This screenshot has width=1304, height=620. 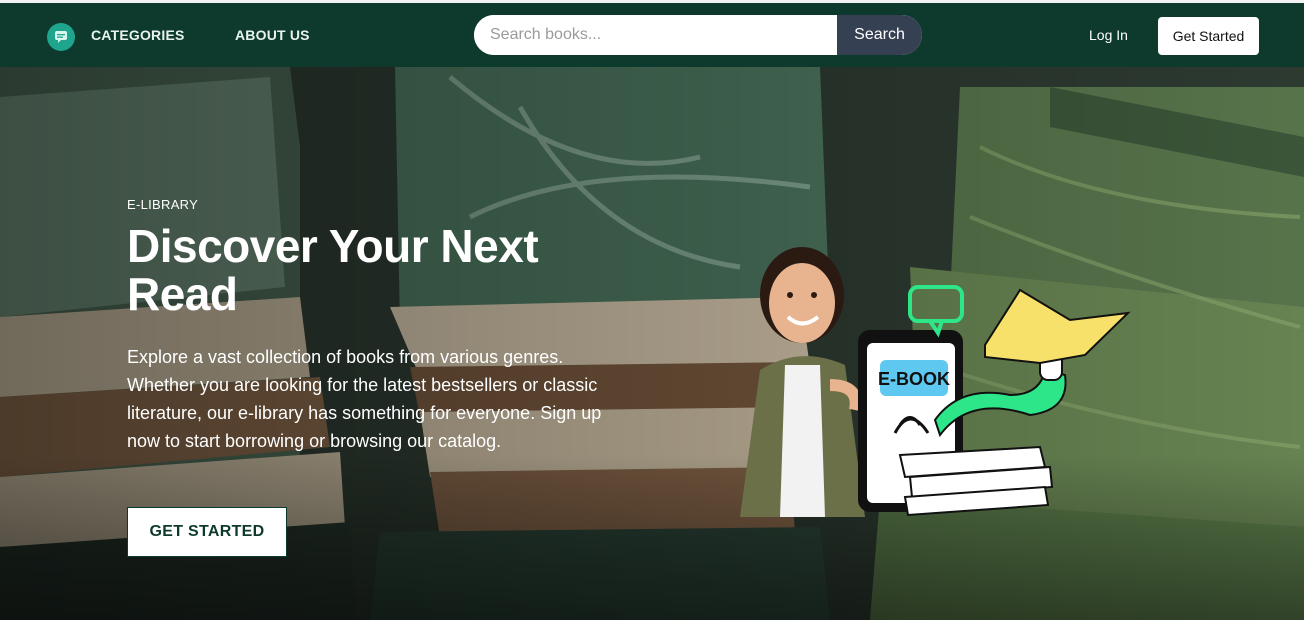 What do you see at coordinates (163, 204) in the screenshot?
I see `hero-kicker: E-LIBRARY` at bounding box center [163, 204].